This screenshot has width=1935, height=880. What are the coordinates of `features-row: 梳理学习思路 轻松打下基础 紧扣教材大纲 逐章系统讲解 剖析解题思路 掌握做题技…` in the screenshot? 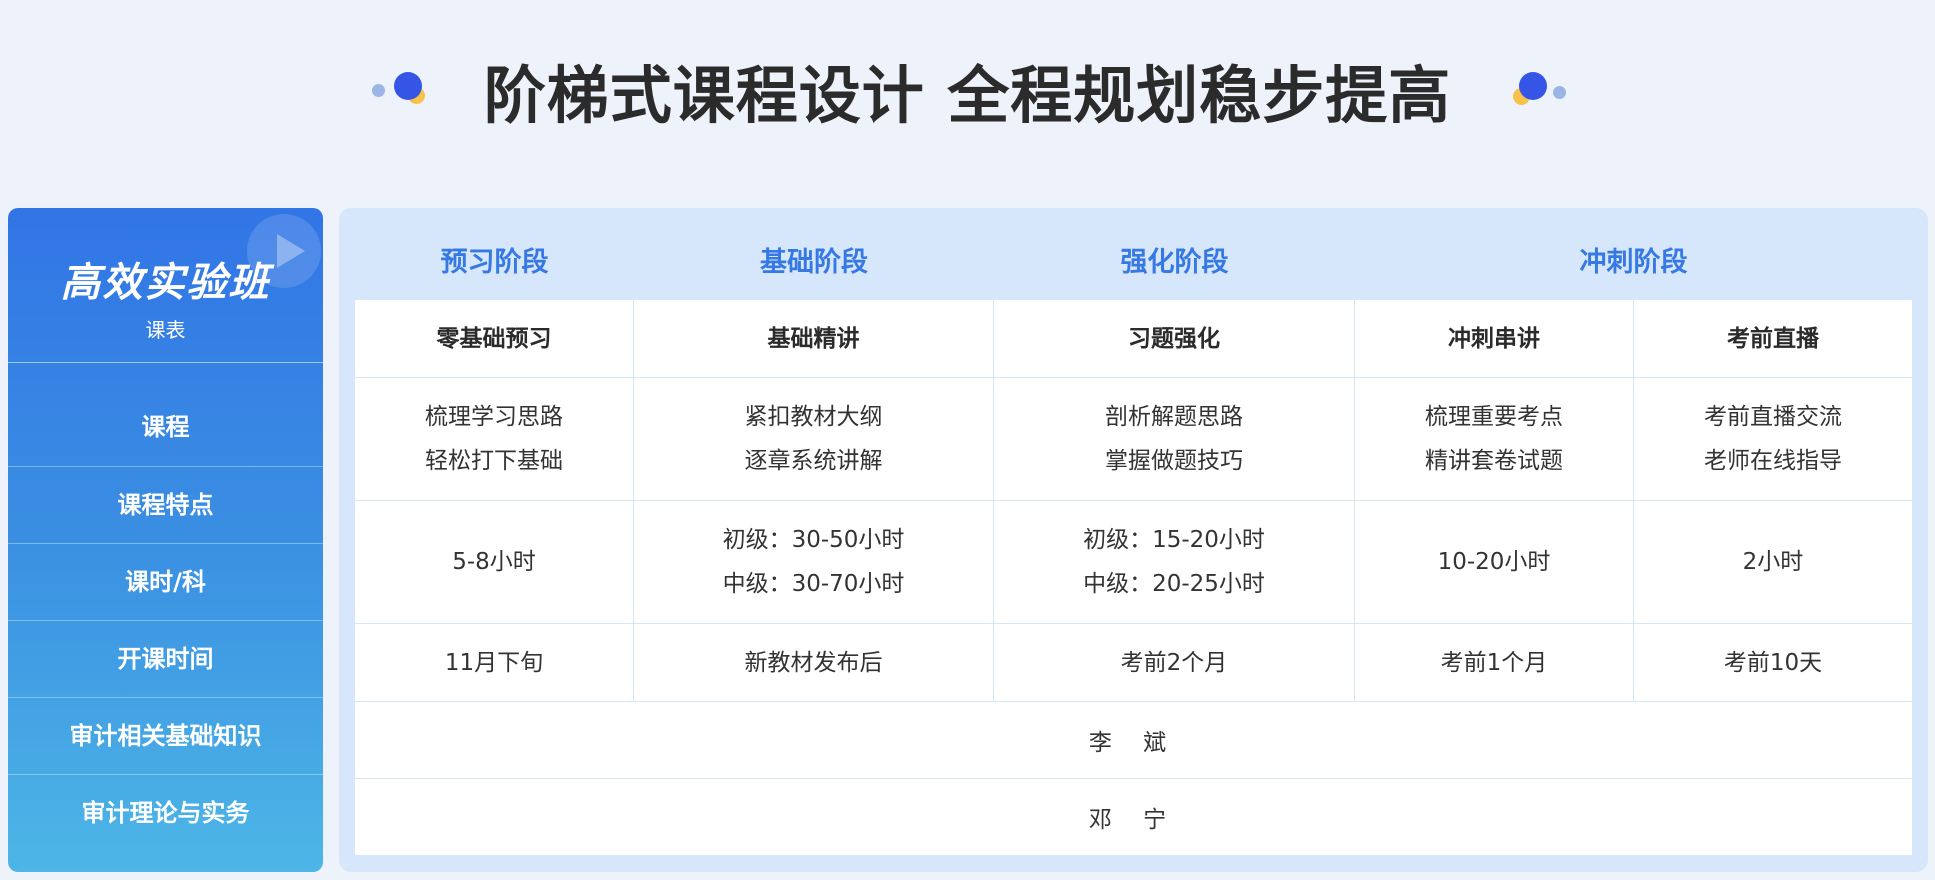 It's located at (1133, 439).